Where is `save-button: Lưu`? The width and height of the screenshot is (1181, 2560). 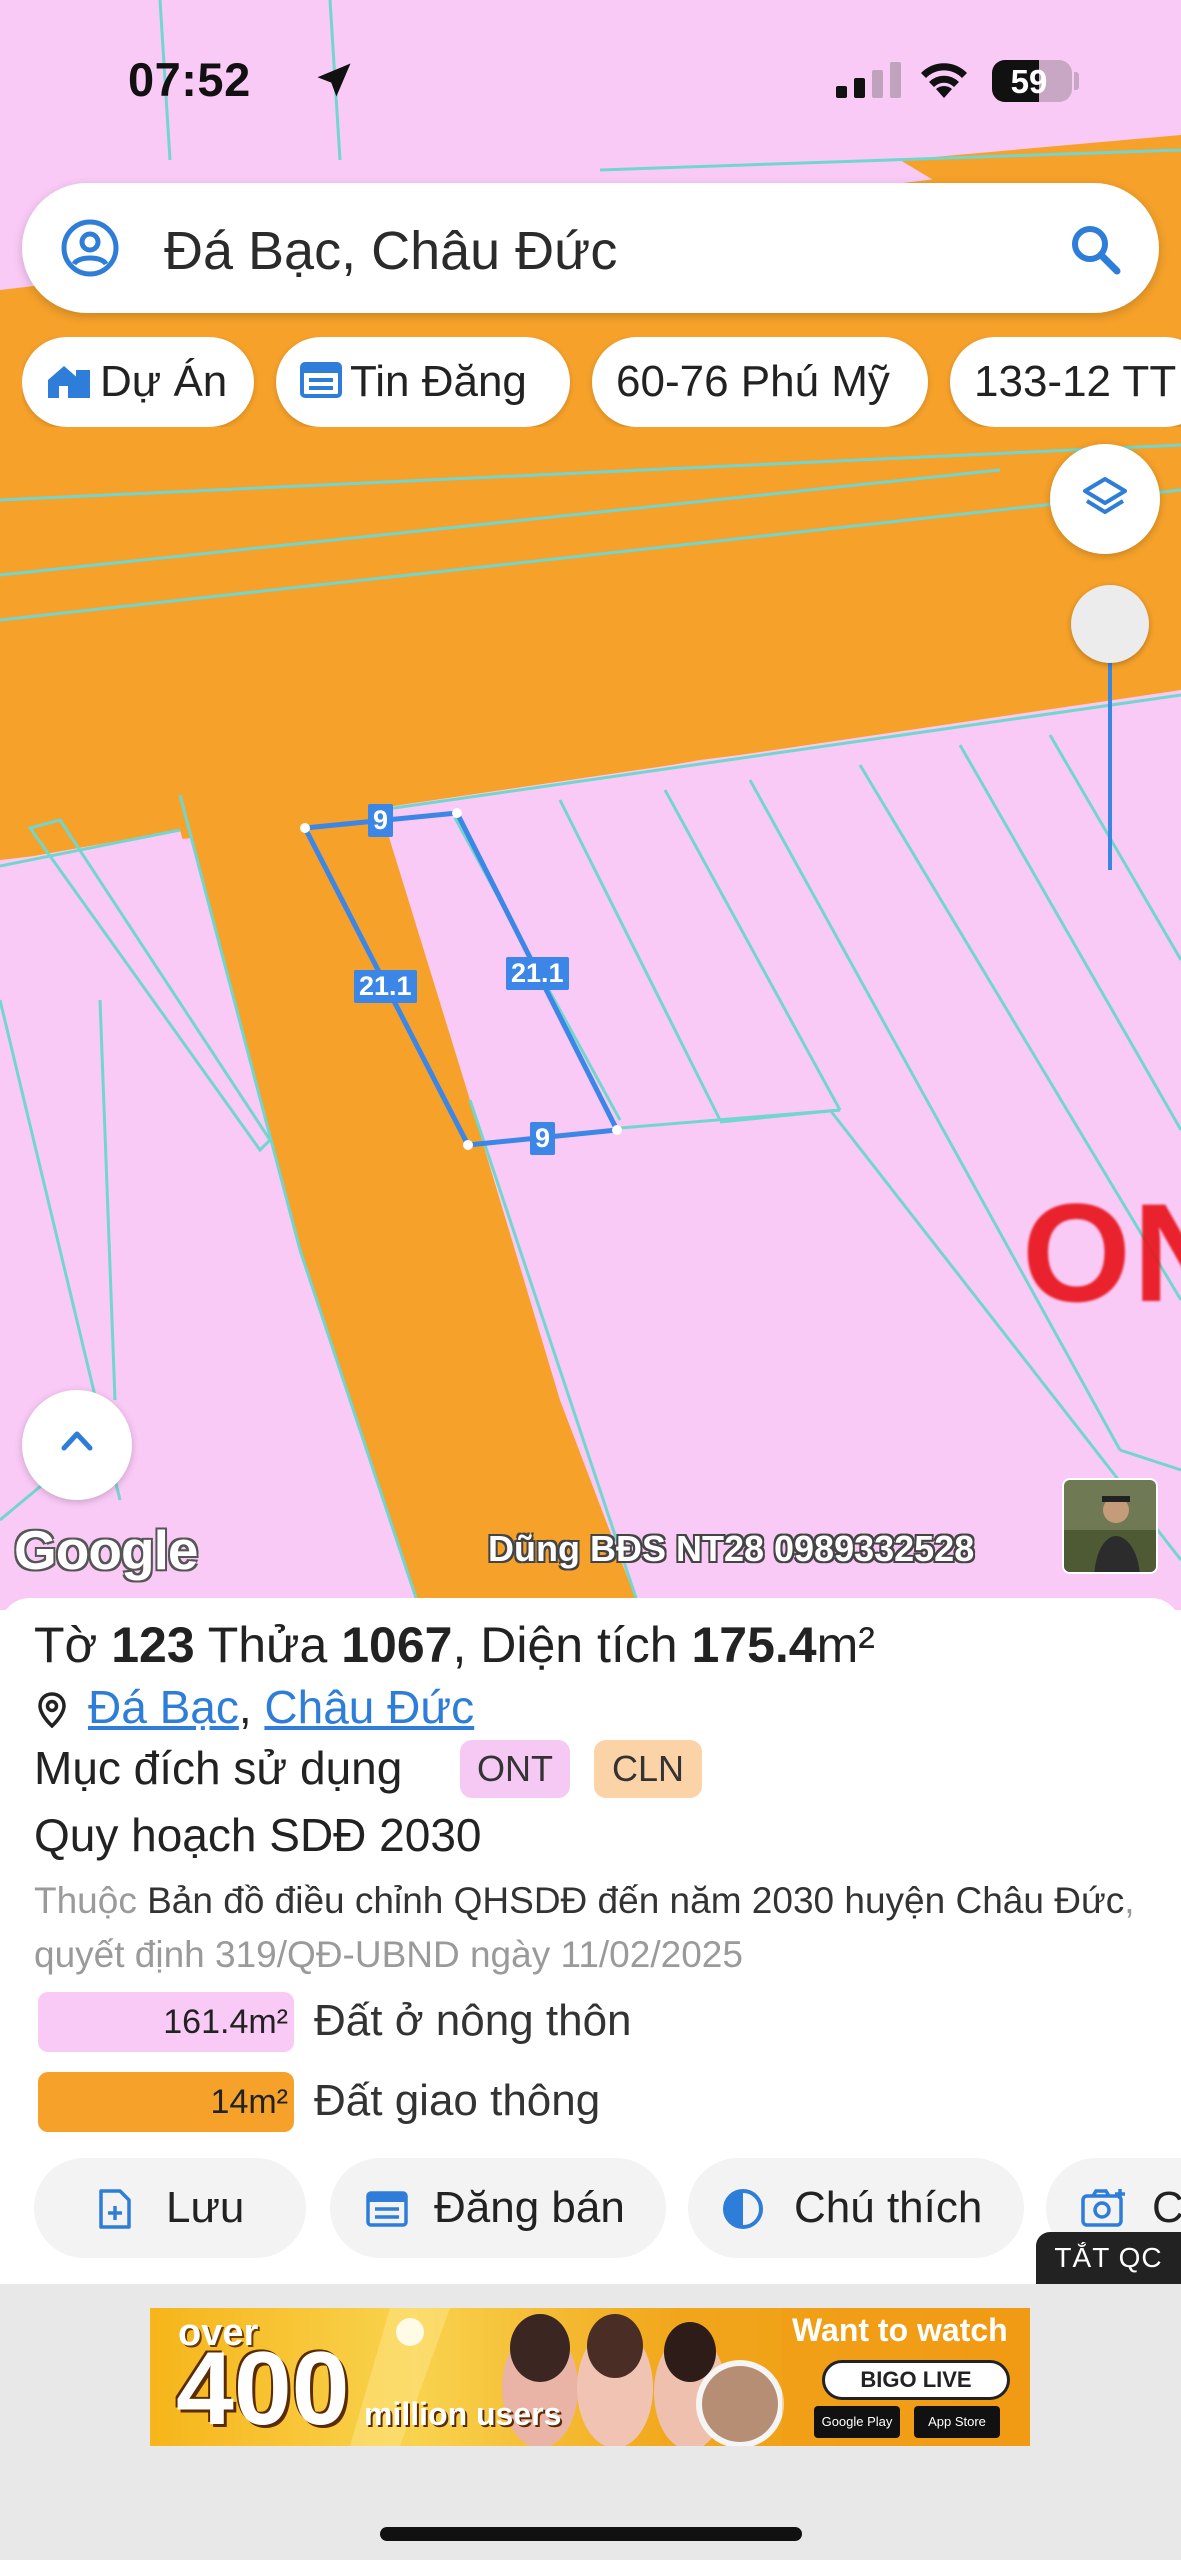 save-button: Lưu is located at coordinates (170, 2208).